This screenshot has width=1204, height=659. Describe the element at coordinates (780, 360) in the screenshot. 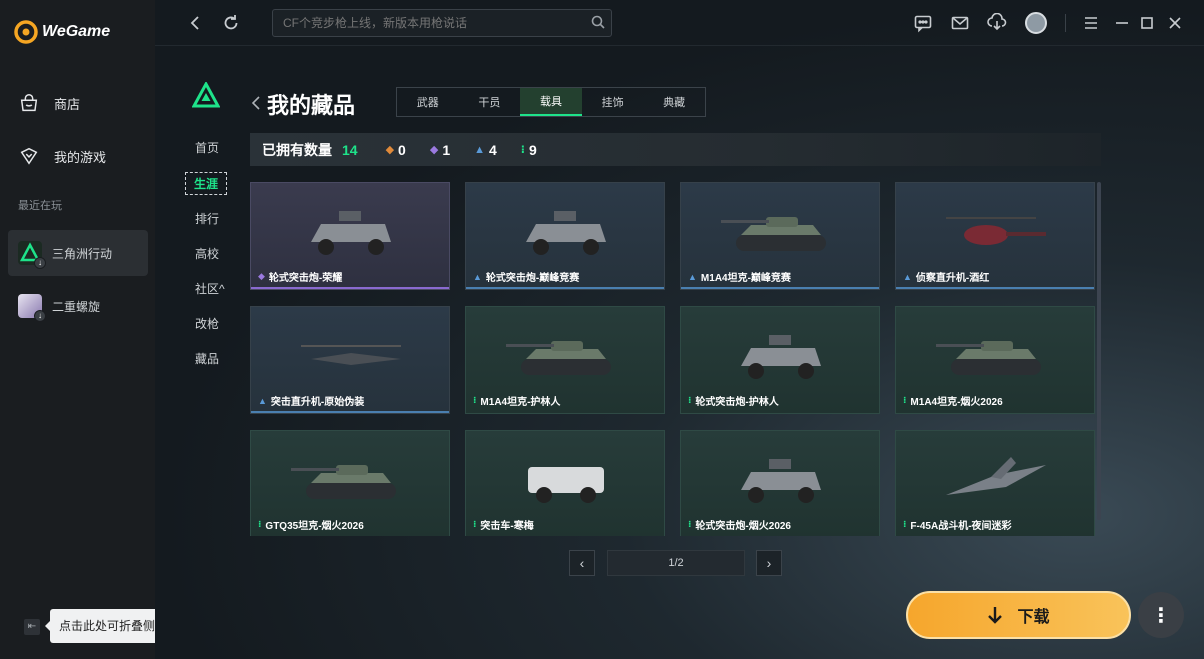

I see `vehicle-card: ⁝ 轮式突击炮-护林人` at that location.